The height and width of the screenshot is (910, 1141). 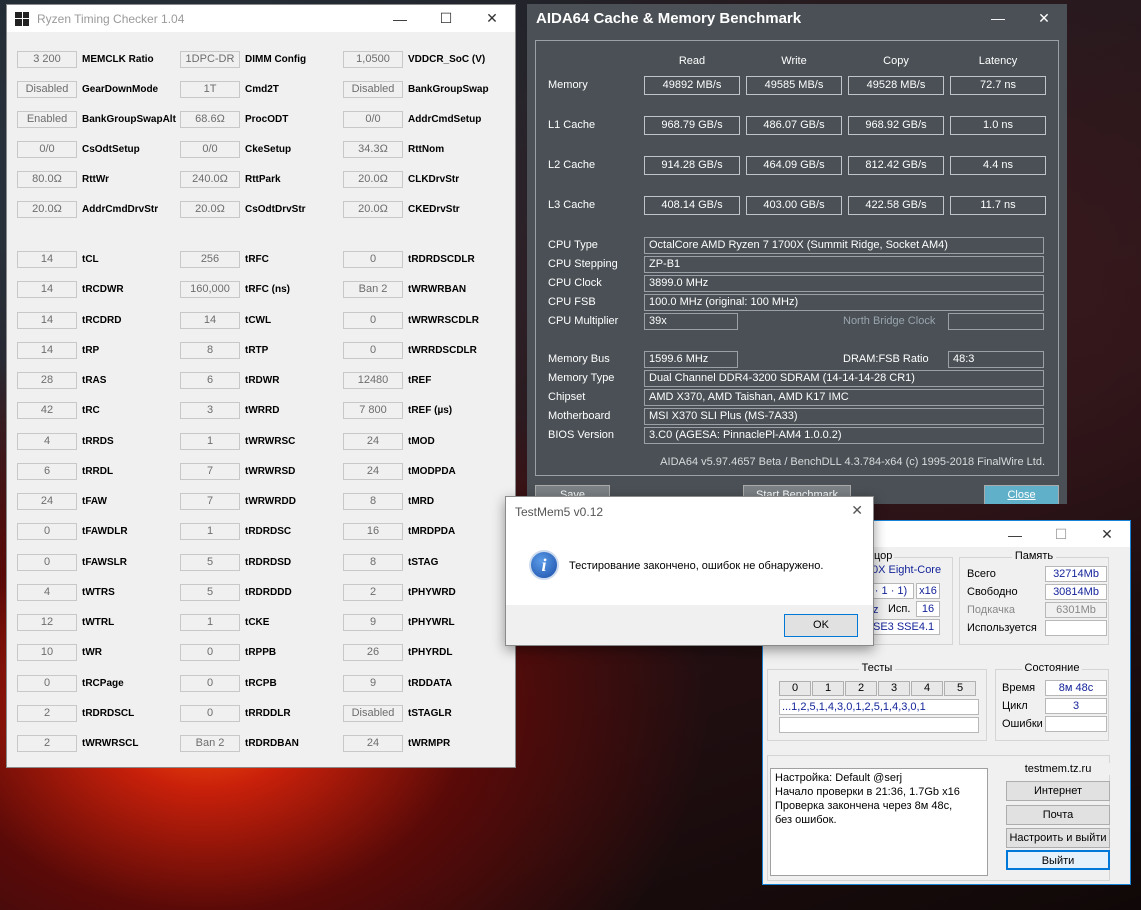 What do you see at coordinates (87, 89) in the screenshot?
I see `timing-cell: Disabled GearDownMode` at bounding box center [87, 89].